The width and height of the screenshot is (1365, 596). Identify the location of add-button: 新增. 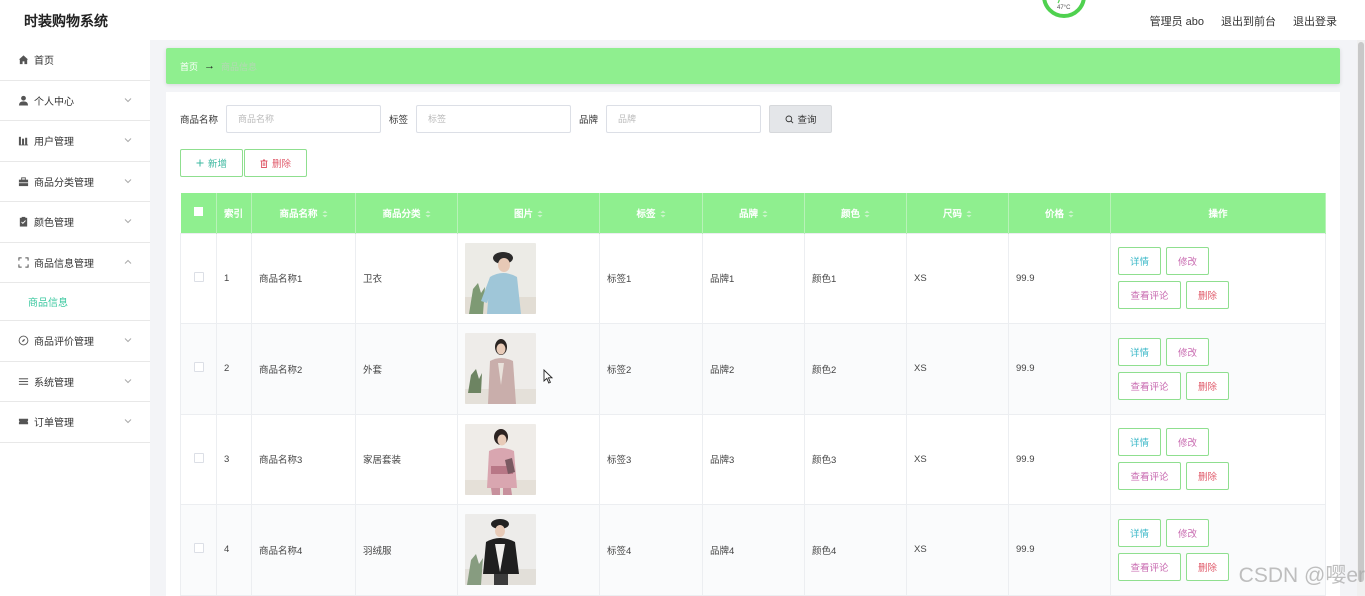
(211, 163).